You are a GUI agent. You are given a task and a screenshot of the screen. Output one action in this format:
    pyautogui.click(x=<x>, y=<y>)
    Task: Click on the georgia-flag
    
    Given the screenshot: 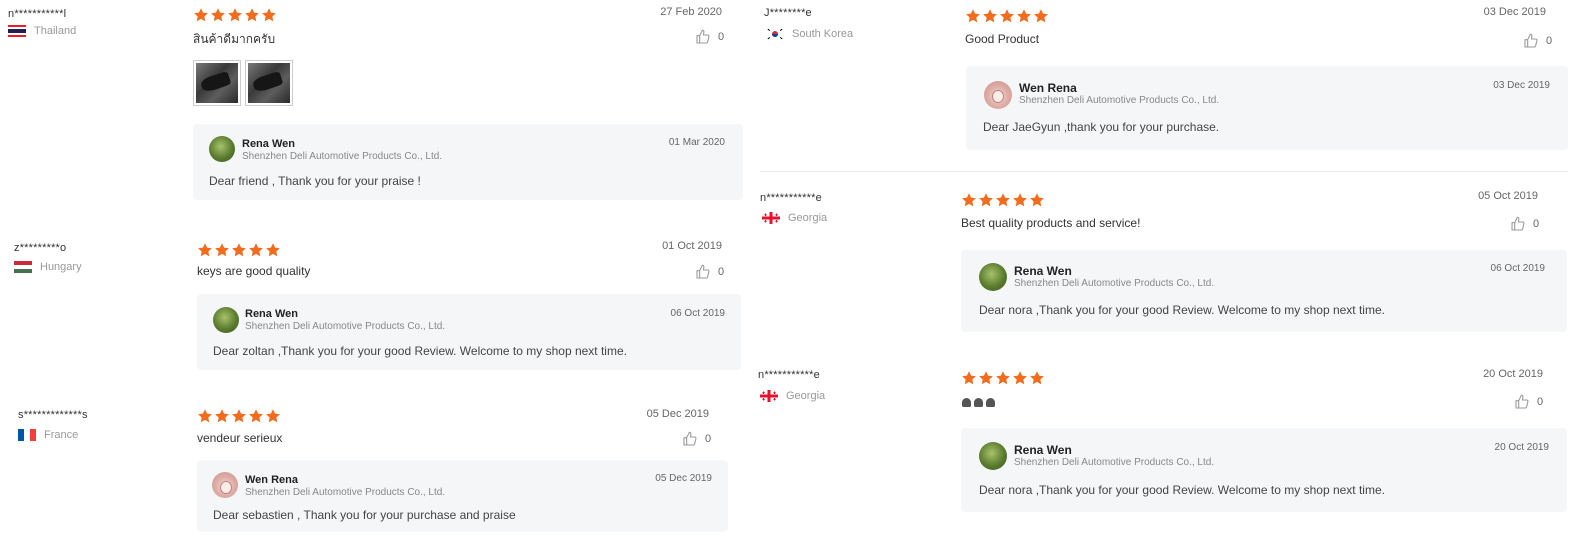 What is the action you would take?
    pyautogui.click(x=771, y=218)
    